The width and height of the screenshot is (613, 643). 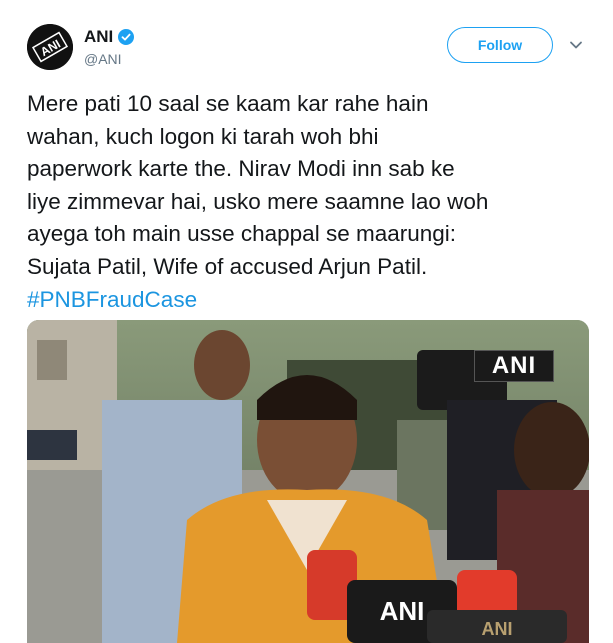 I want to click on avatar: ANI, so click(x=50, y=47).